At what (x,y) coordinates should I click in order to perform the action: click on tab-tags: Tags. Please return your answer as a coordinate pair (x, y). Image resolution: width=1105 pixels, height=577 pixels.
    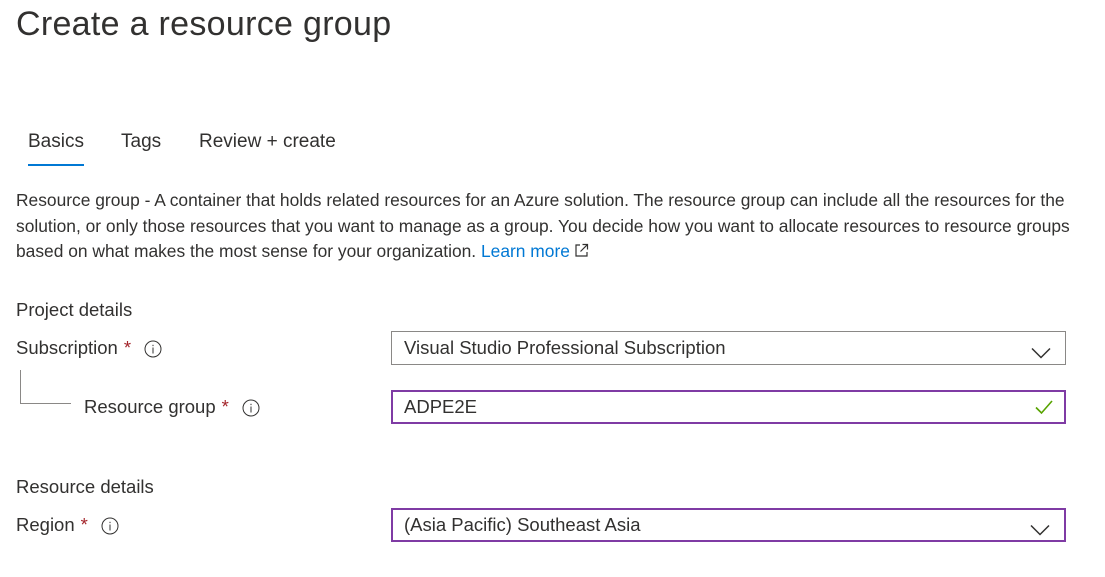
    Looking at the image, I should click on (141, 142).